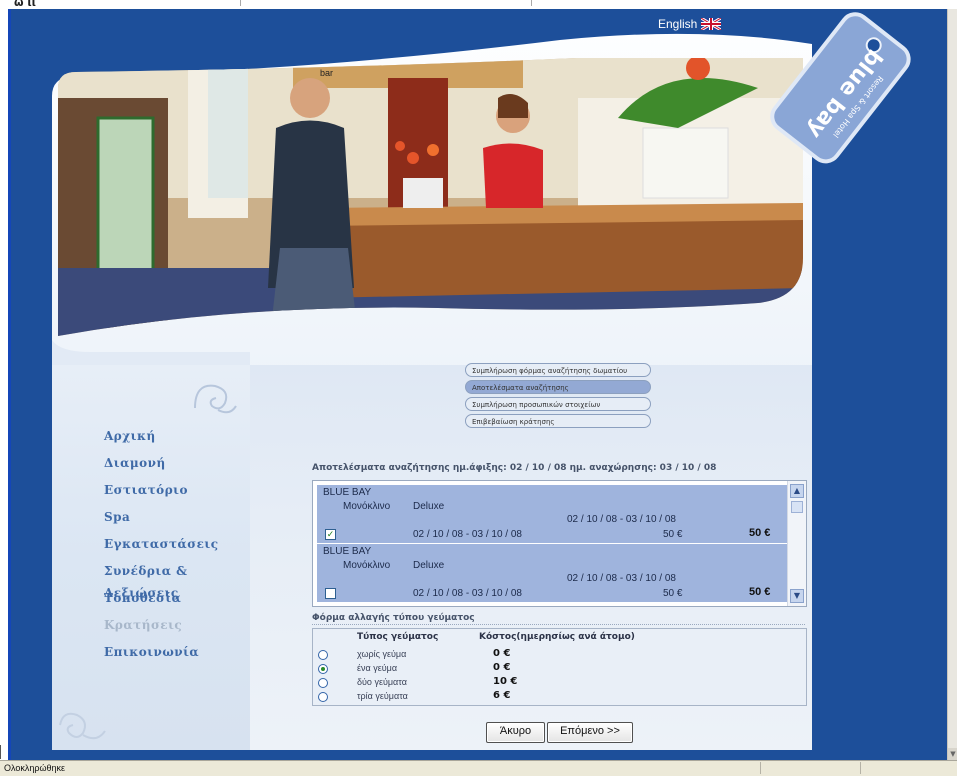  Describe the element at coordinates (151, 600) in the screenshot. I see `nav-item-location: Τοποθεσία` at that location.